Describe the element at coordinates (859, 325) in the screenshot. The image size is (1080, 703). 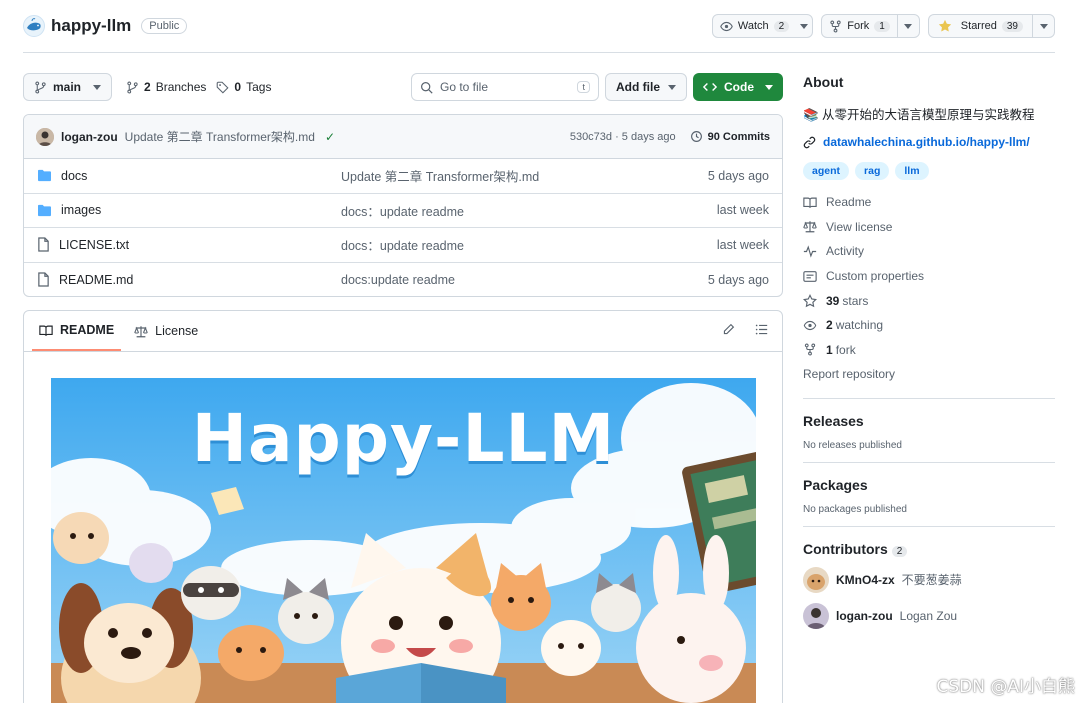
I see `watching-label: watching` at that location.